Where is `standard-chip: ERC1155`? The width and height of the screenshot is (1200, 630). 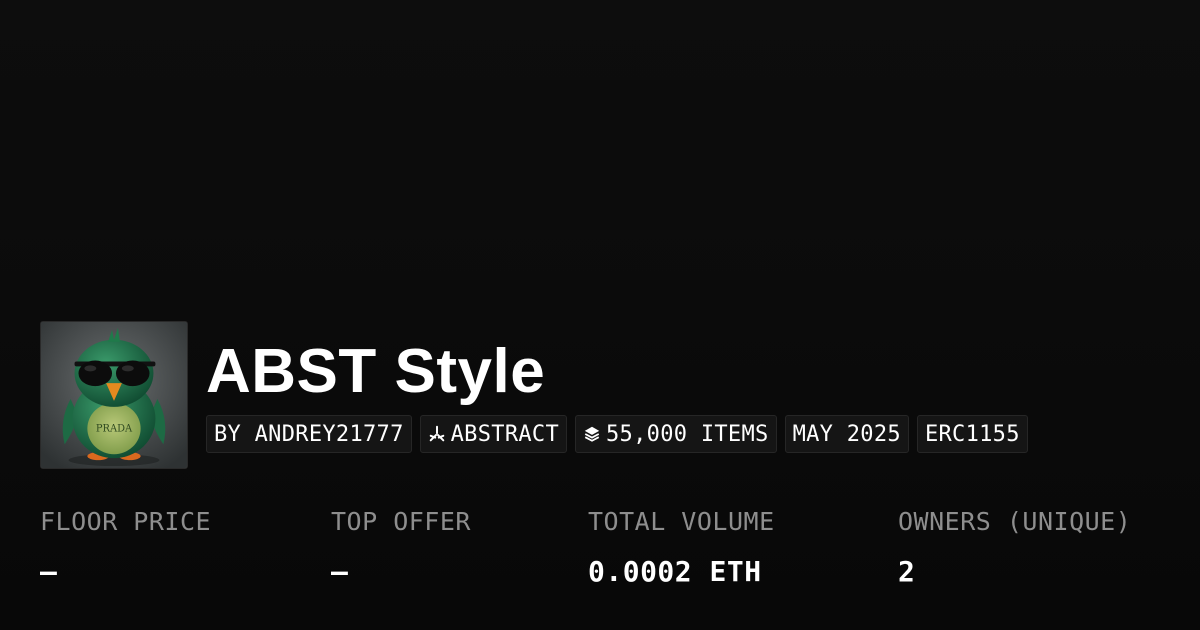
standard-chip: ERC1155 is located at coordinates (972, 434).